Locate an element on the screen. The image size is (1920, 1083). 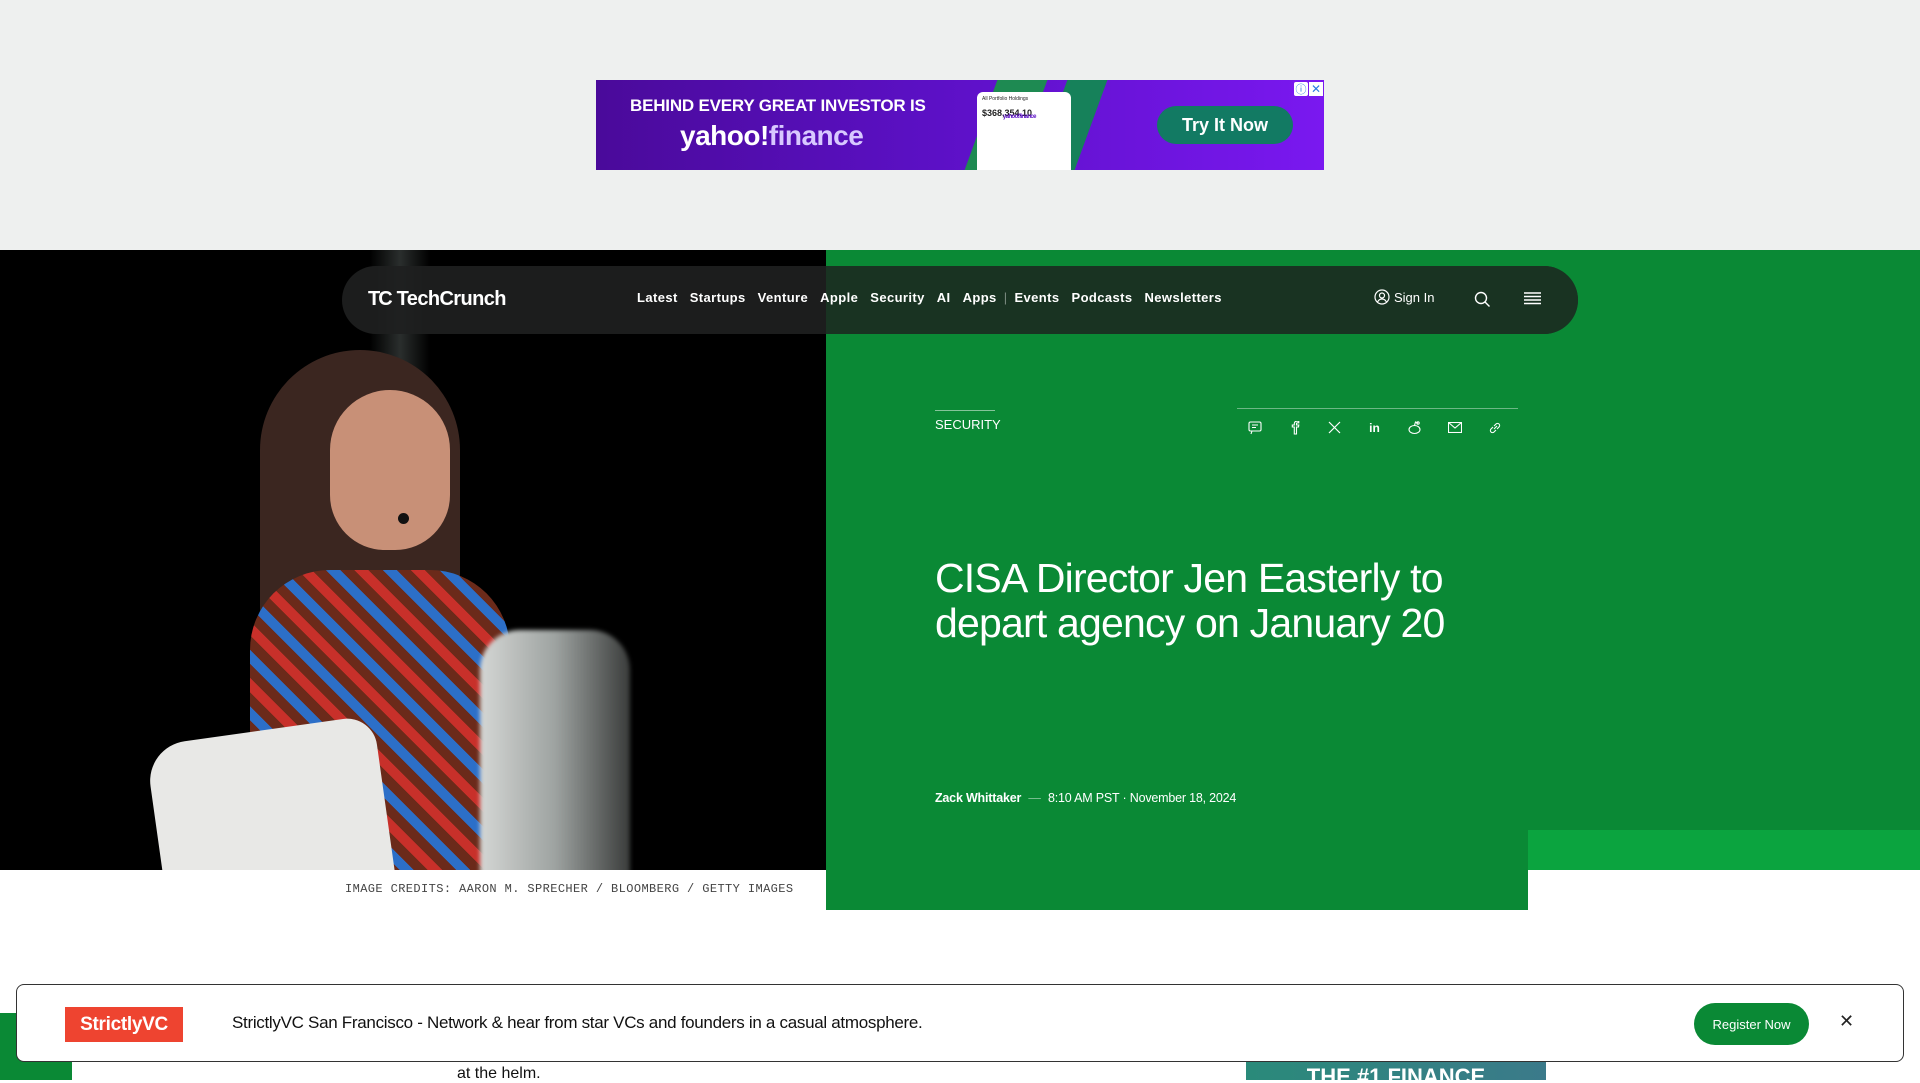
nav-link-events: Events is located at coordinates (1036, 297).